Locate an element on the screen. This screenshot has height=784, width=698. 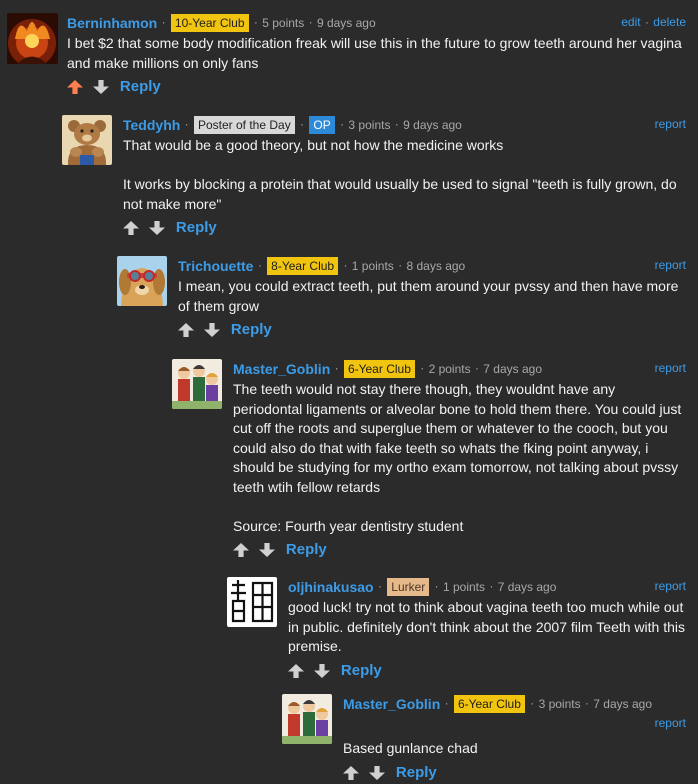
points: 5 points is located at coordinates (283, 22).